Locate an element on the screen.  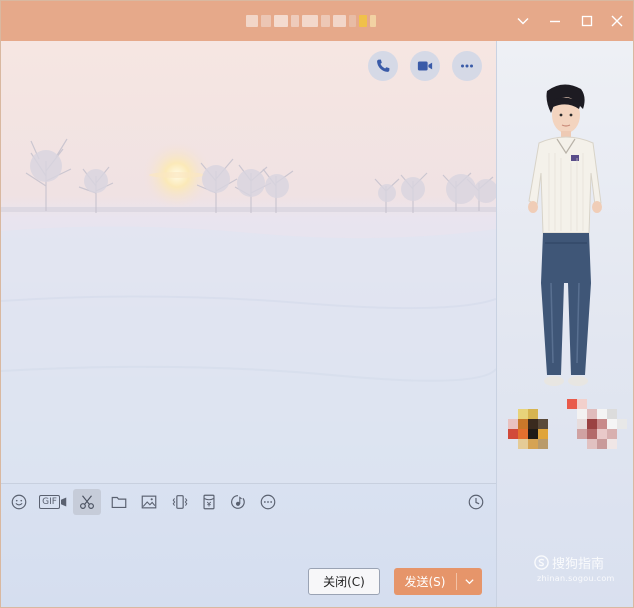
maximize-icon is located at coordinates (587, 21).